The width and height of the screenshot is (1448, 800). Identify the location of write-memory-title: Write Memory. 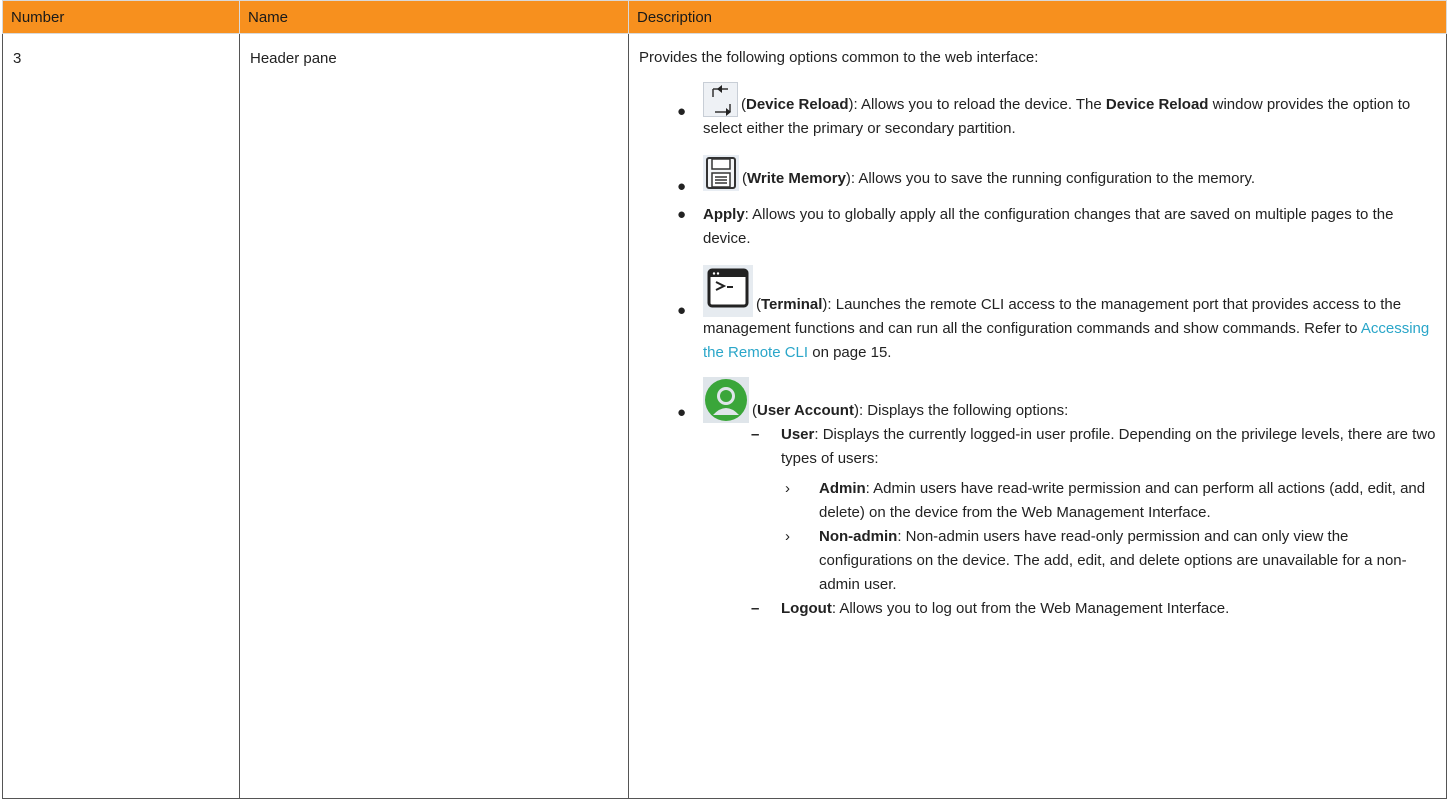
(796, 178).